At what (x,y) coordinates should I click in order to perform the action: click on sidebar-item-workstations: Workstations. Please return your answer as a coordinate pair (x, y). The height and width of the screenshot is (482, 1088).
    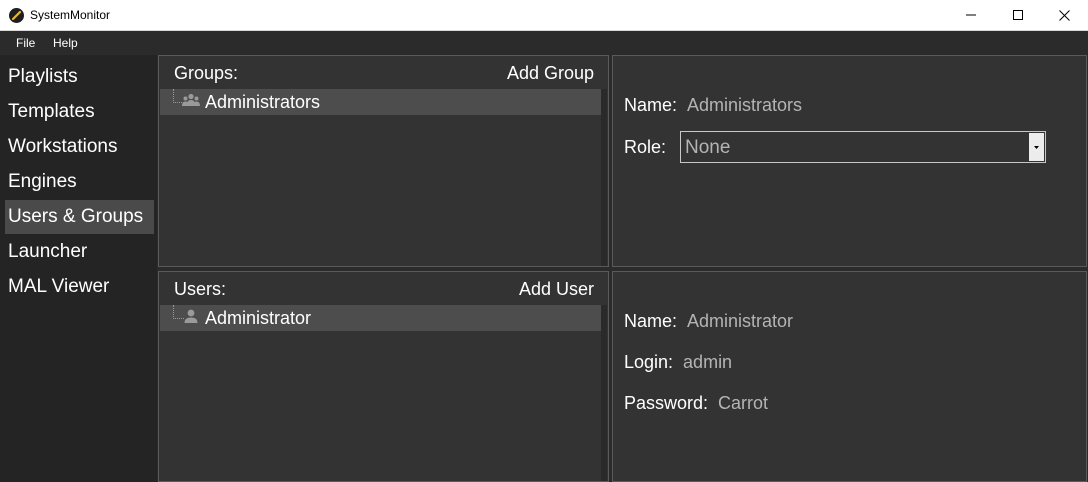
    Looking at the image, I should click on (79, 147).